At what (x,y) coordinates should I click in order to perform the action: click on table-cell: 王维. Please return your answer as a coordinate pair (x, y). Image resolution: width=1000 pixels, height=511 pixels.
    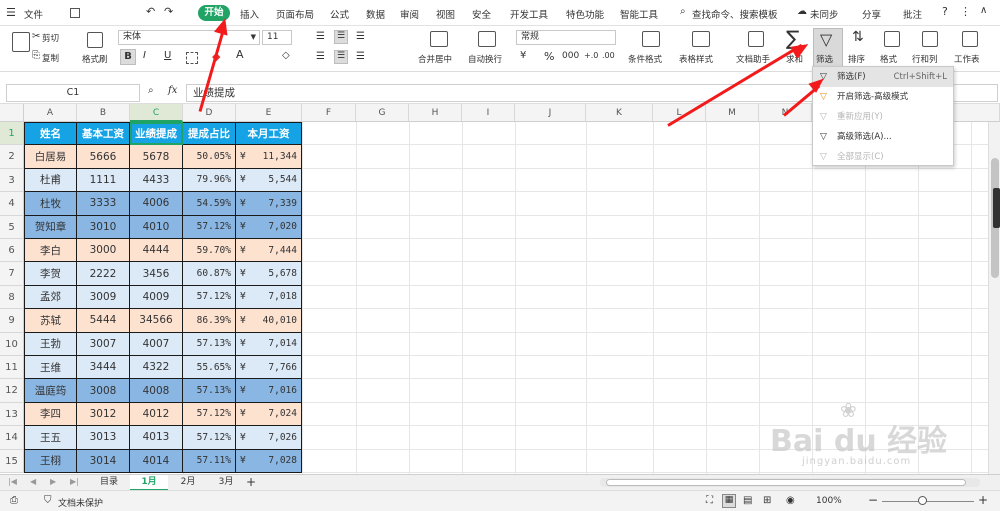
    Looking at the image, I should click on (50, 368).